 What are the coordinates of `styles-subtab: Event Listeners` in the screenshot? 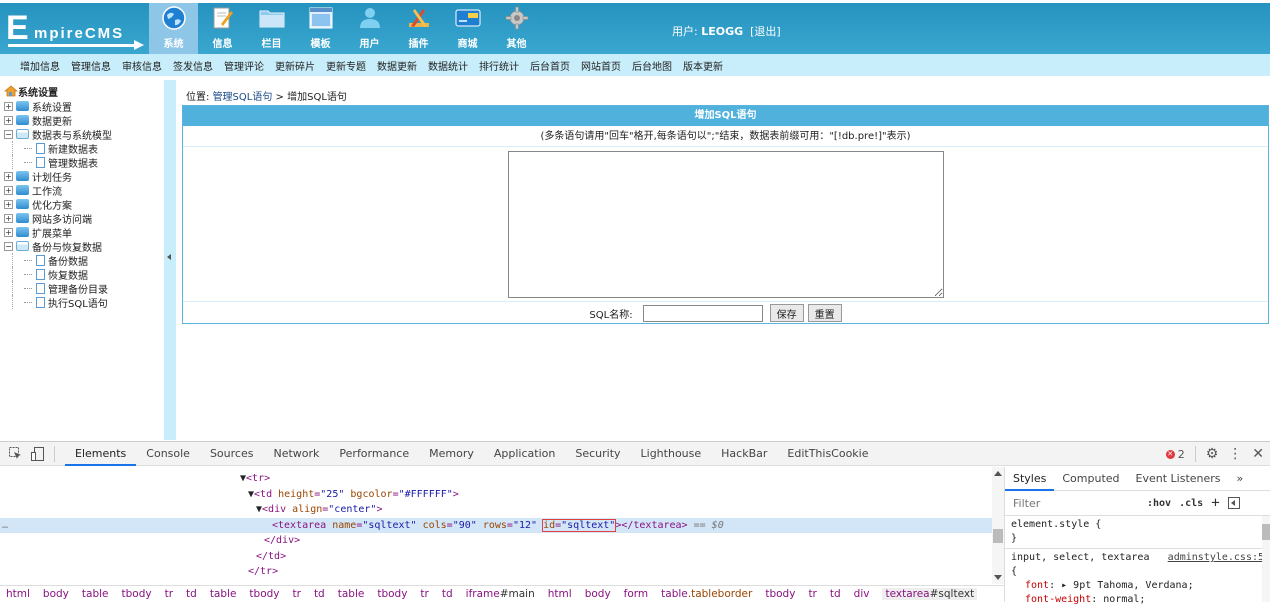 It's located at (1178, 479).